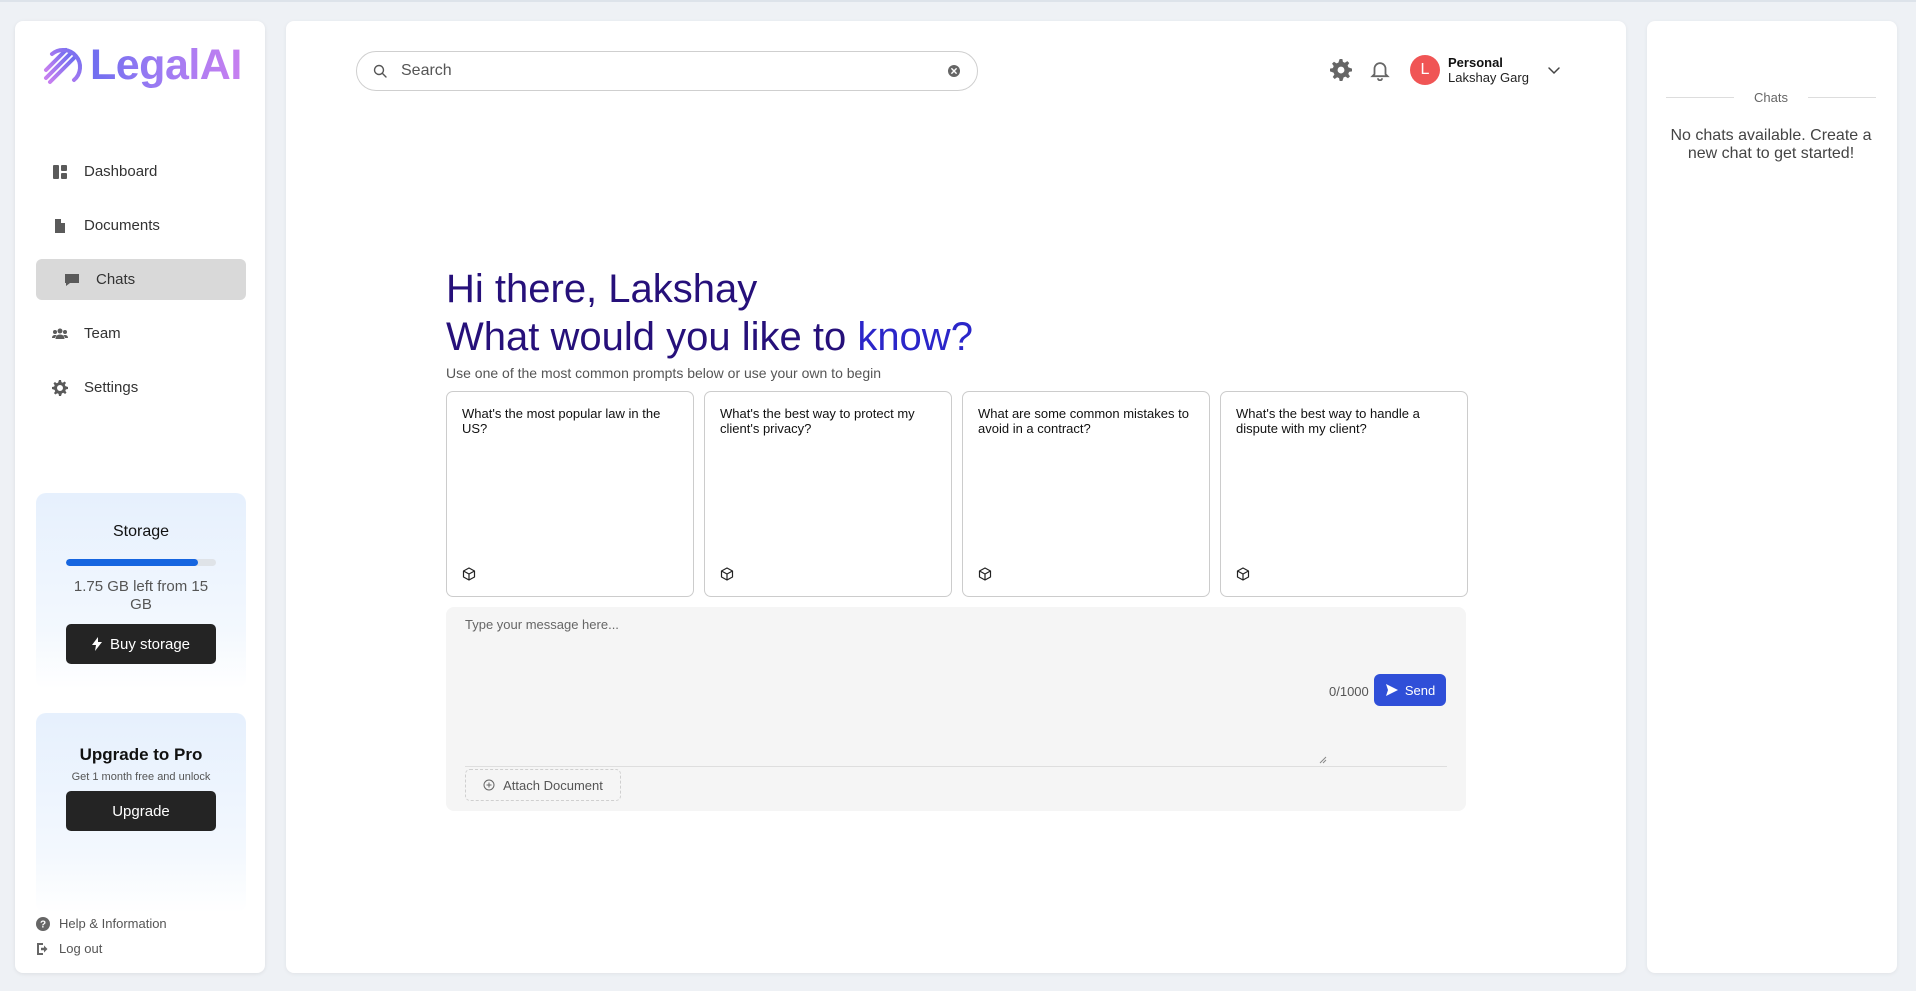 The image size is (1916, 991). Describe the element at coordinates (958, 1) in the screenshot. I see `window-top-border` at that location.